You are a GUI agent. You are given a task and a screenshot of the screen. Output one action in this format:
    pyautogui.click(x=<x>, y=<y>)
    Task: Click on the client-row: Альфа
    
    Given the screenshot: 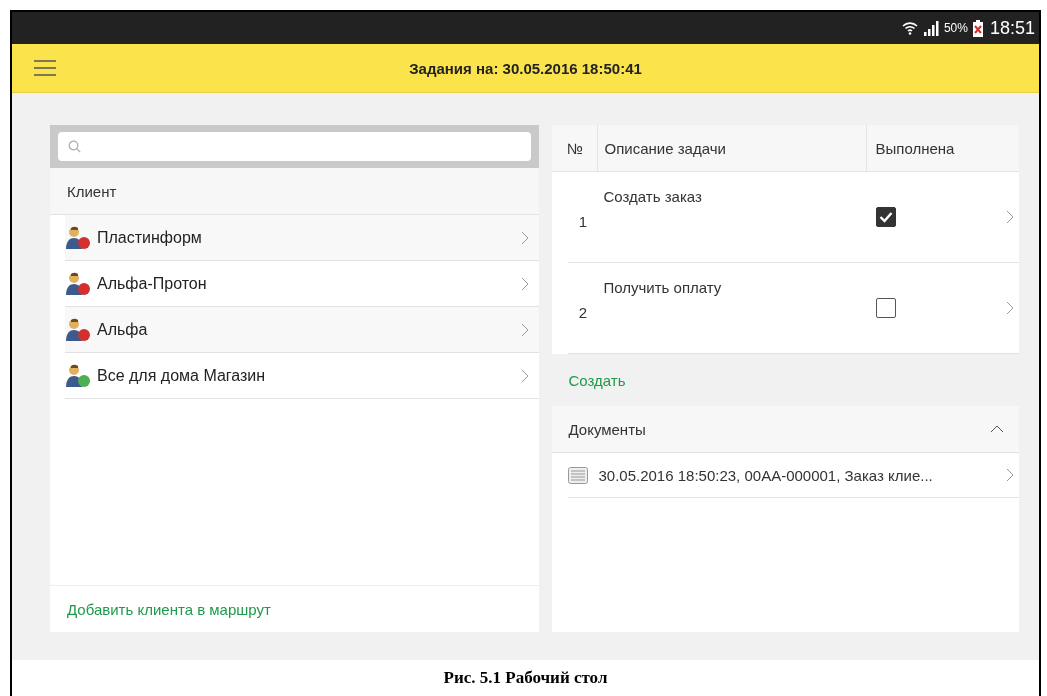 What is the action you would take?
    pyautogui.click(x=302, y=330)
    